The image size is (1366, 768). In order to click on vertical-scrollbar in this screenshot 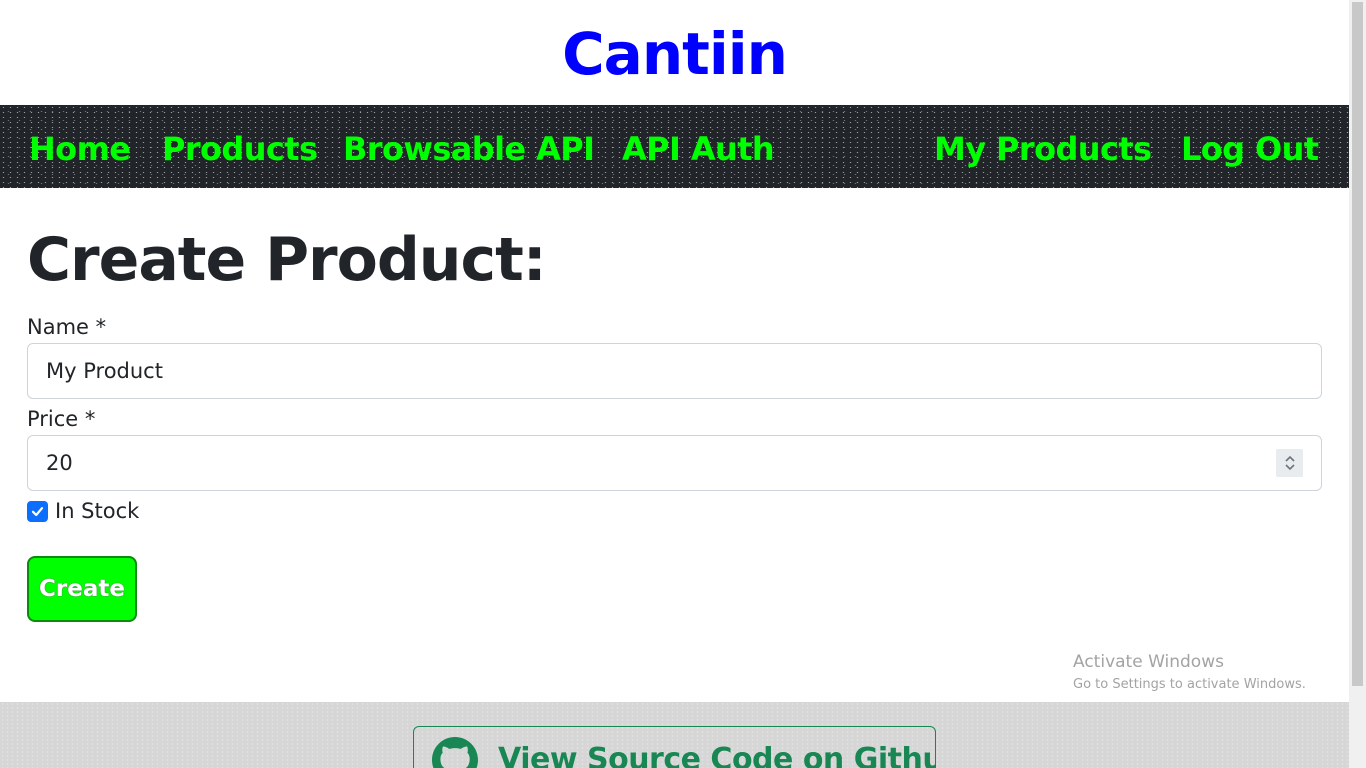, I will do `click(1357, 384)`.